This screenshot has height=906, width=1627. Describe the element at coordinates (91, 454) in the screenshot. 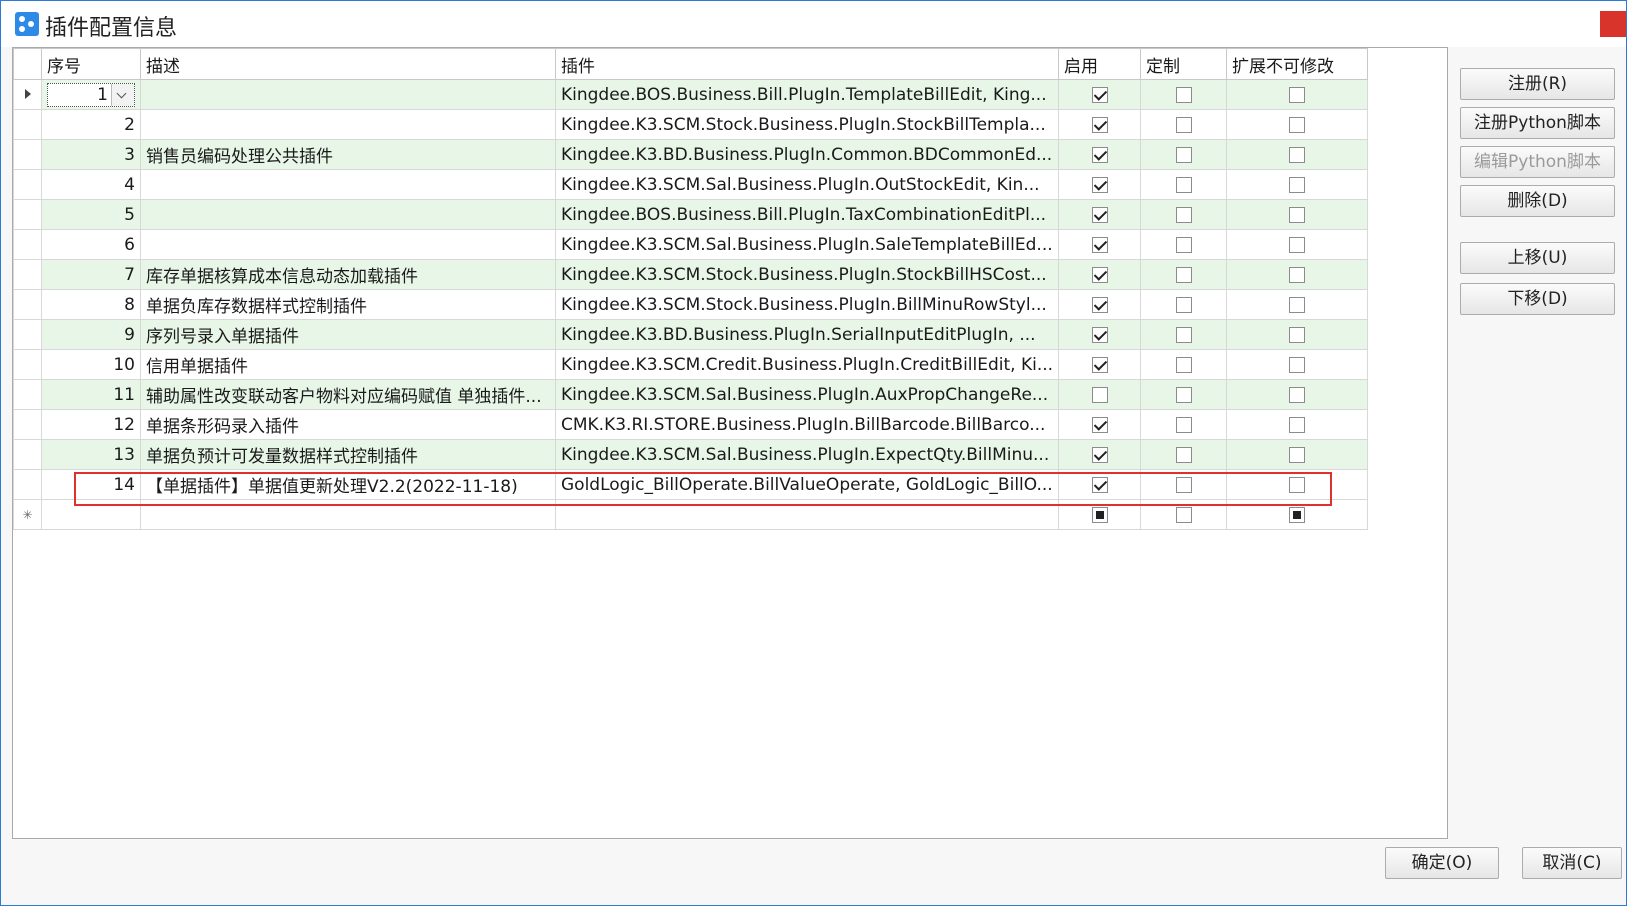

I see `seq-cell: 13` at that location.